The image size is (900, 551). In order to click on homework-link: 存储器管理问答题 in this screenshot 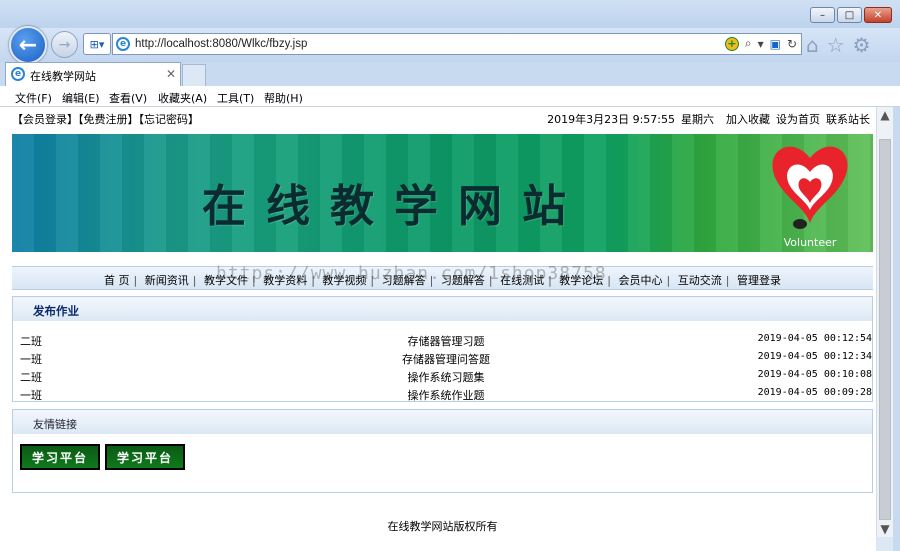, I will do `click(446, 359)`.